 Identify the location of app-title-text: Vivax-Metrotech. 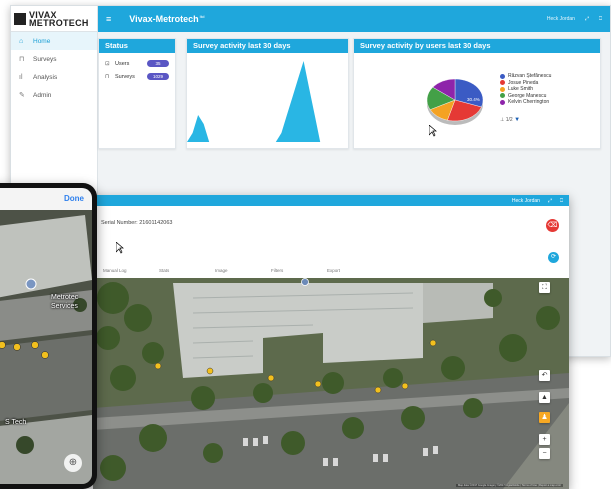
(164, 19).